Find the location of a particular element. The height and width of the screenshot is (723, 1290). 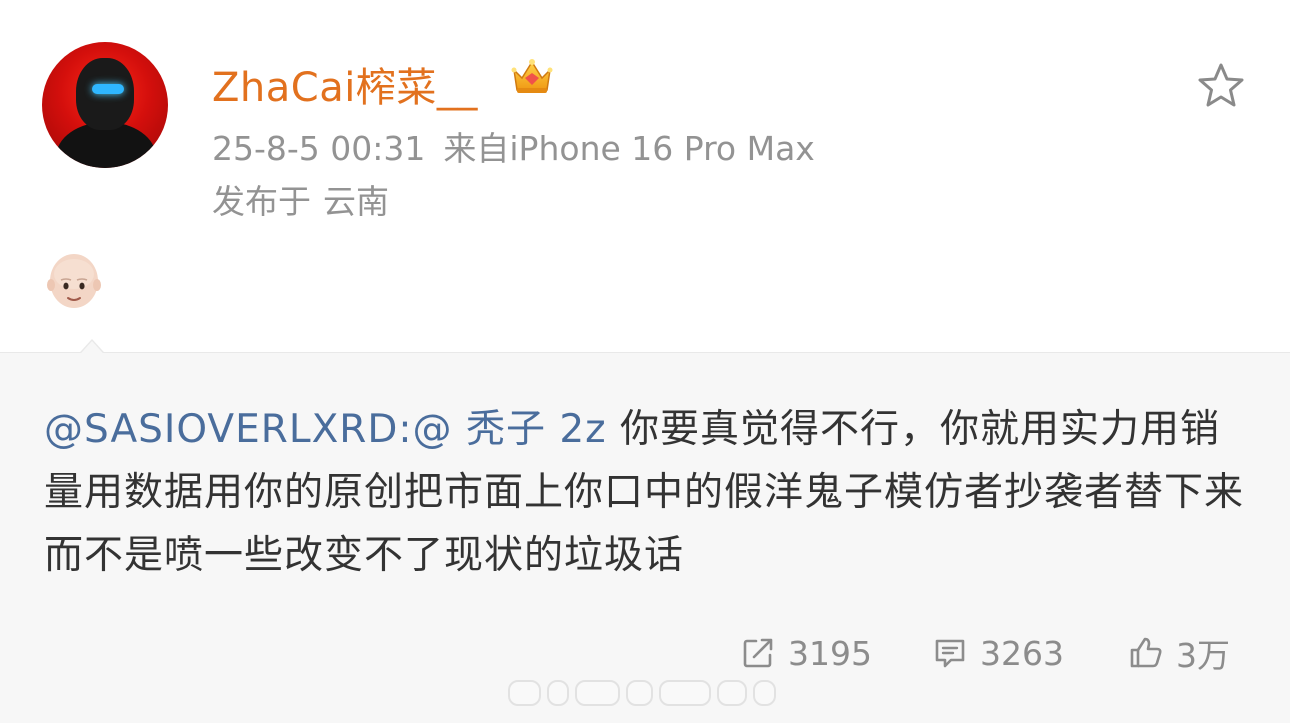

repost-count: 3195 is located at coordinates (830, 653).